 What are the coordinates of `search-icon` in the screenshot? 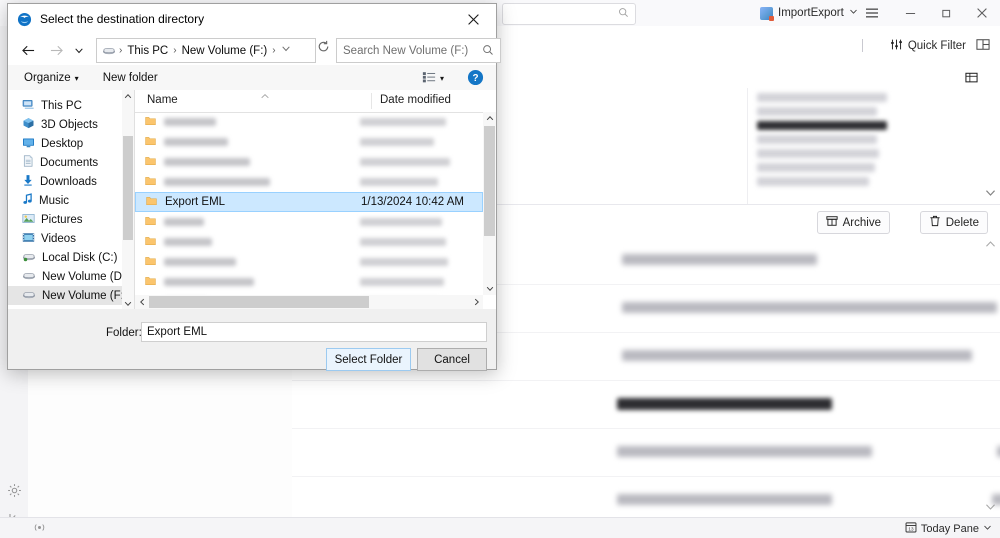 It's located at (488, 51).